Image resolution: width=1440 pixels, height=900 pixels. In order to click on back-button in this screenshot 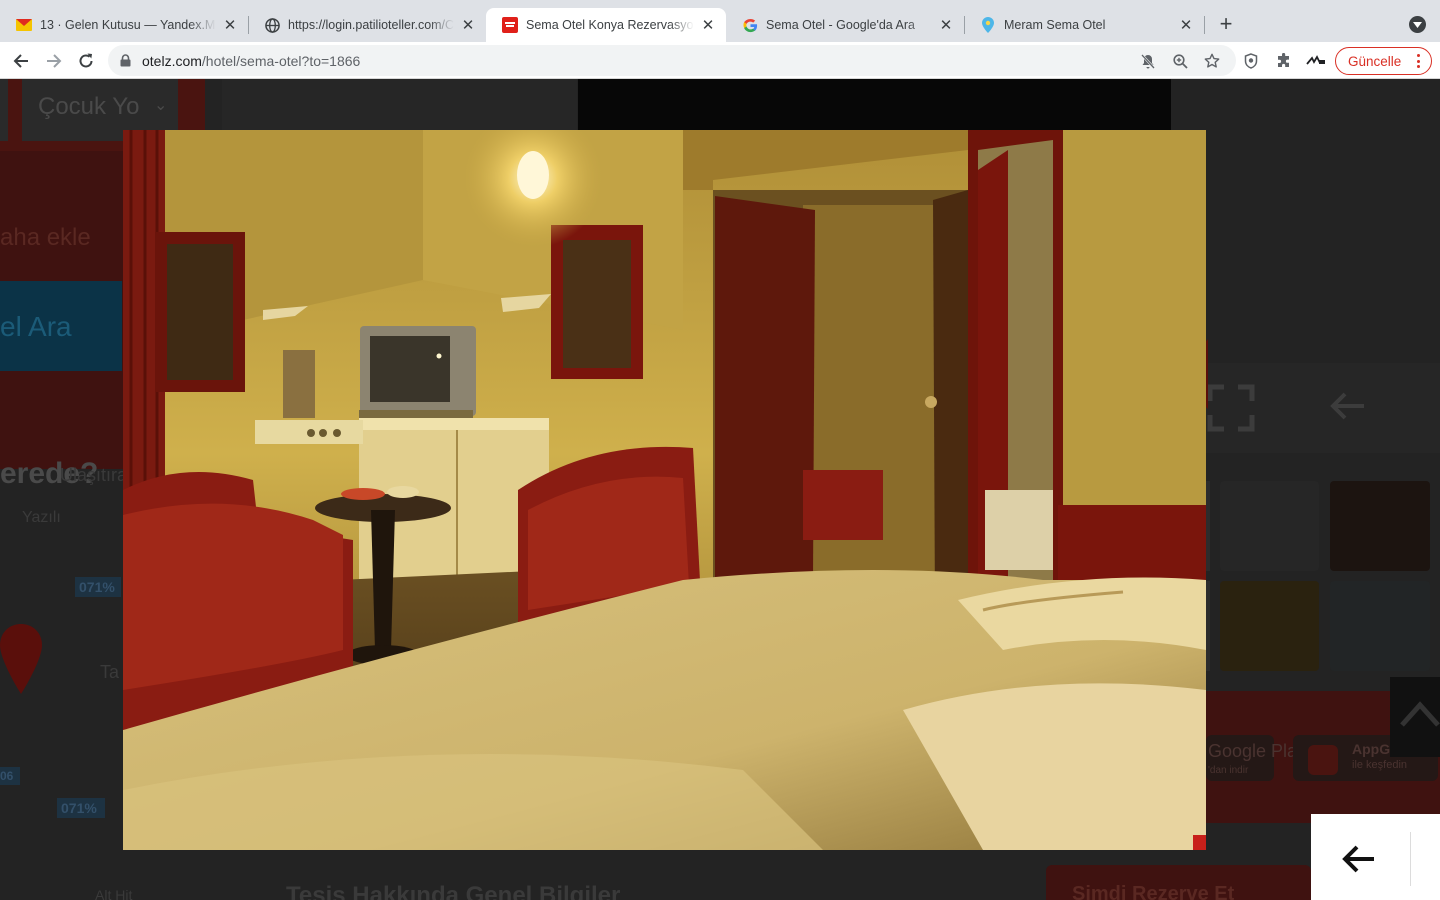, I will do `click(21, 61)`.